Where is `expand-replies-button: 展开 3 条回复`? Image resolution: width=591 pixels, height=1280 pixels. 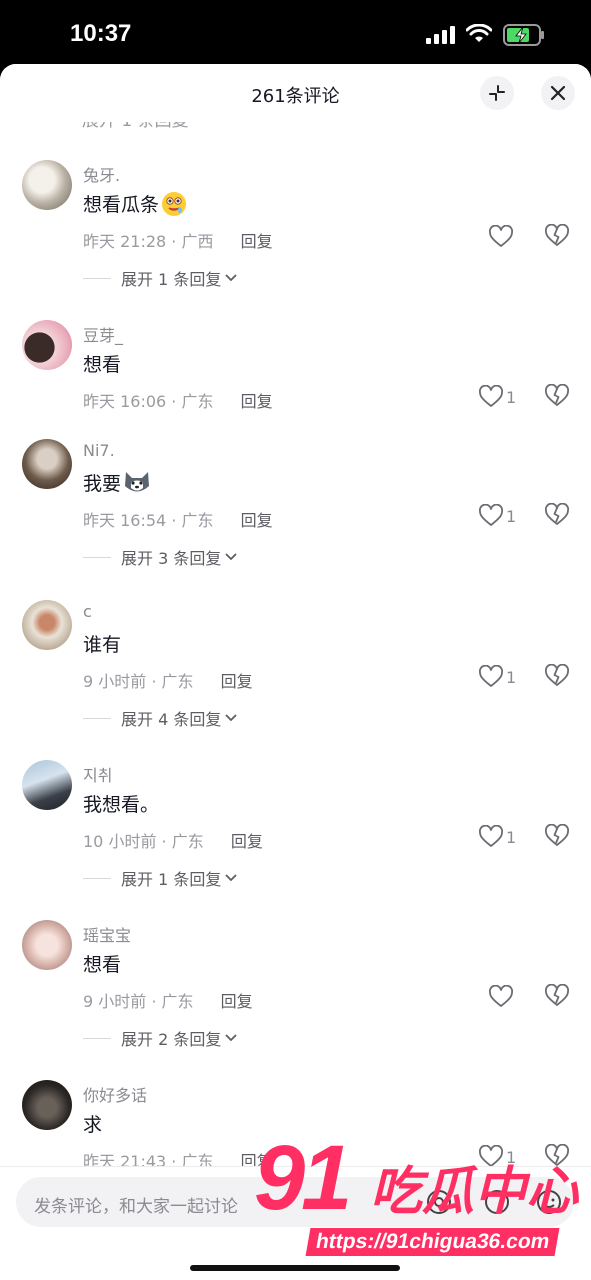 expand-replies-button: 展开 3 条回复 is located at coordinates (160, 557).